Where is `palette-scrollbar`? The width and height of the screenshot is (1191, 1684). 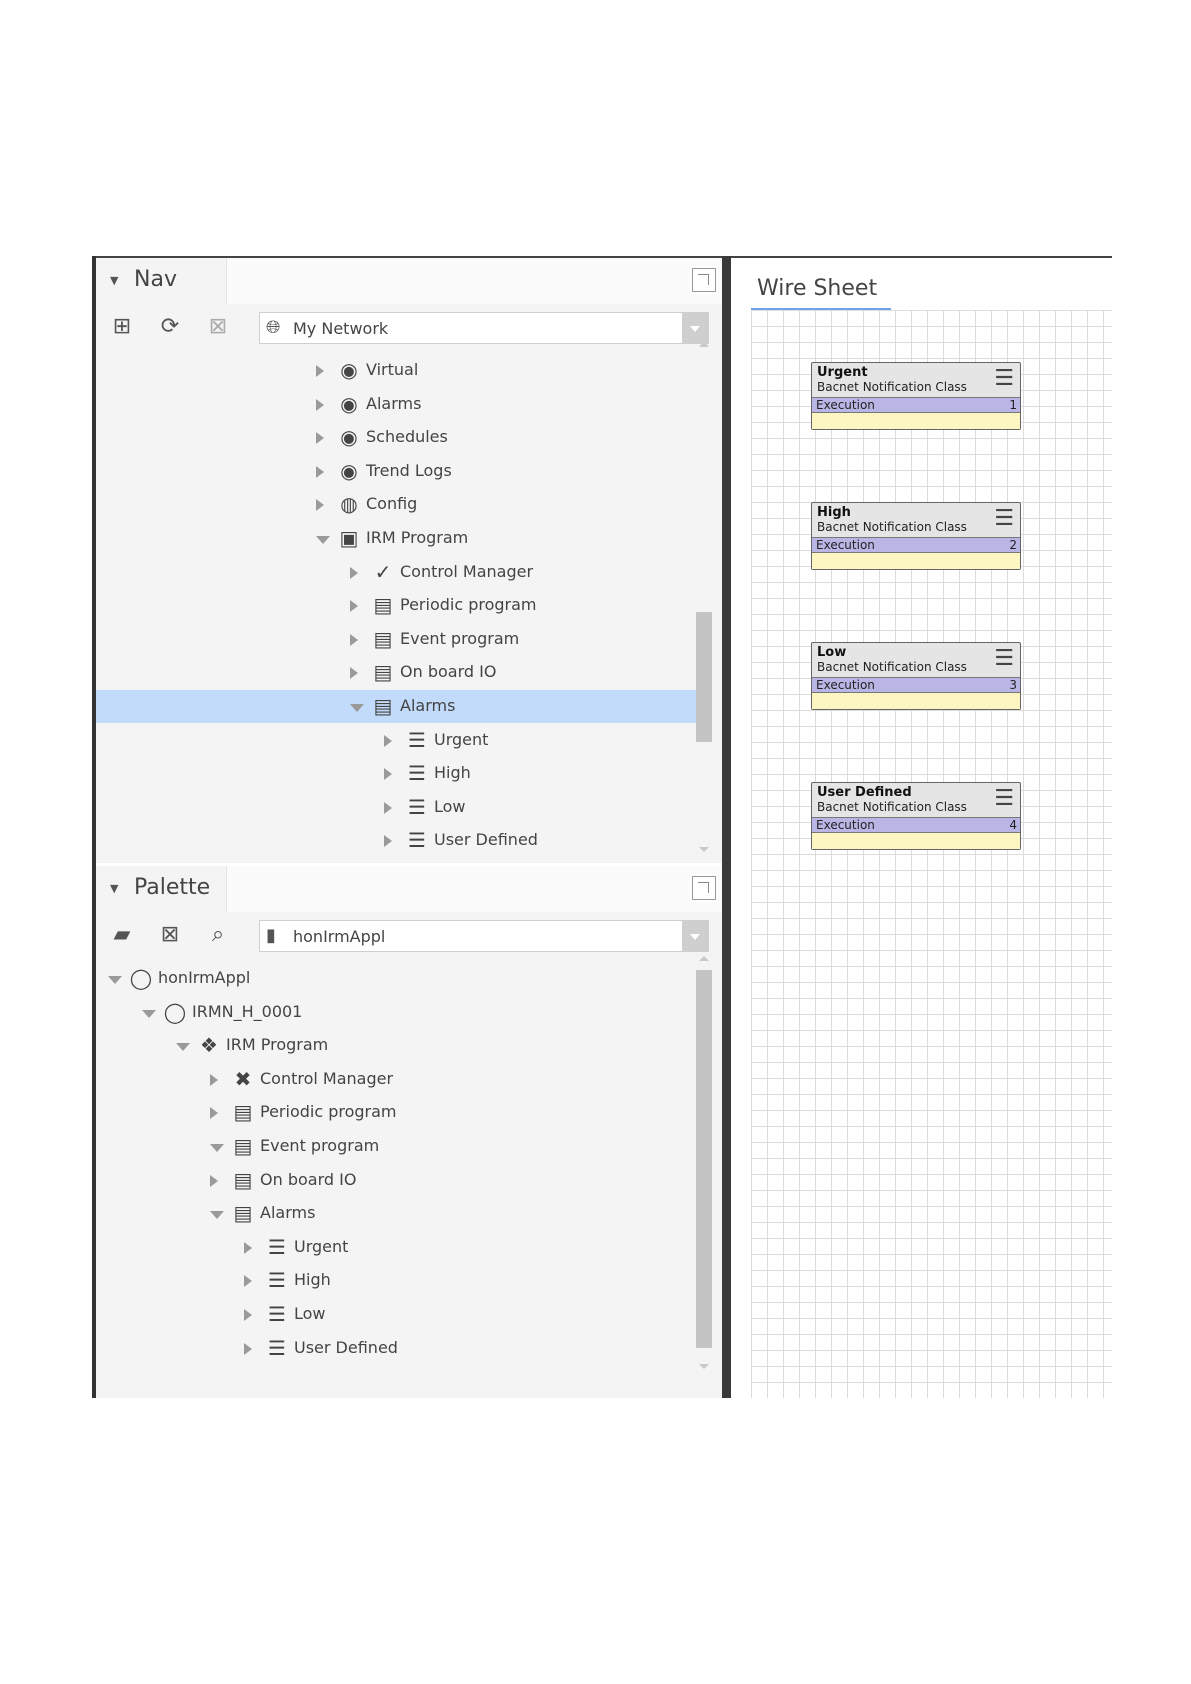 palette-scrollbar is located at coordinates (704, 1166).